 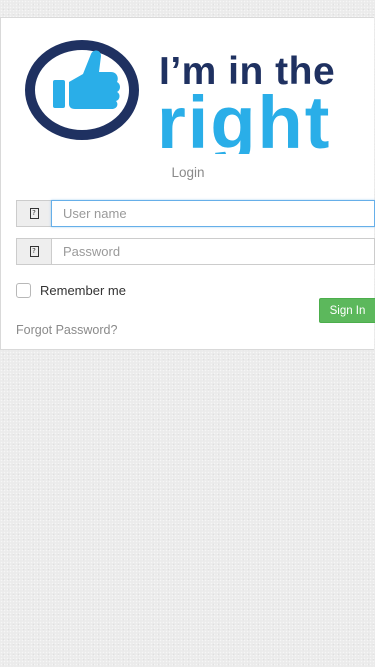 I want to click on thumbs-up-icon, so click(x=86, y=79).